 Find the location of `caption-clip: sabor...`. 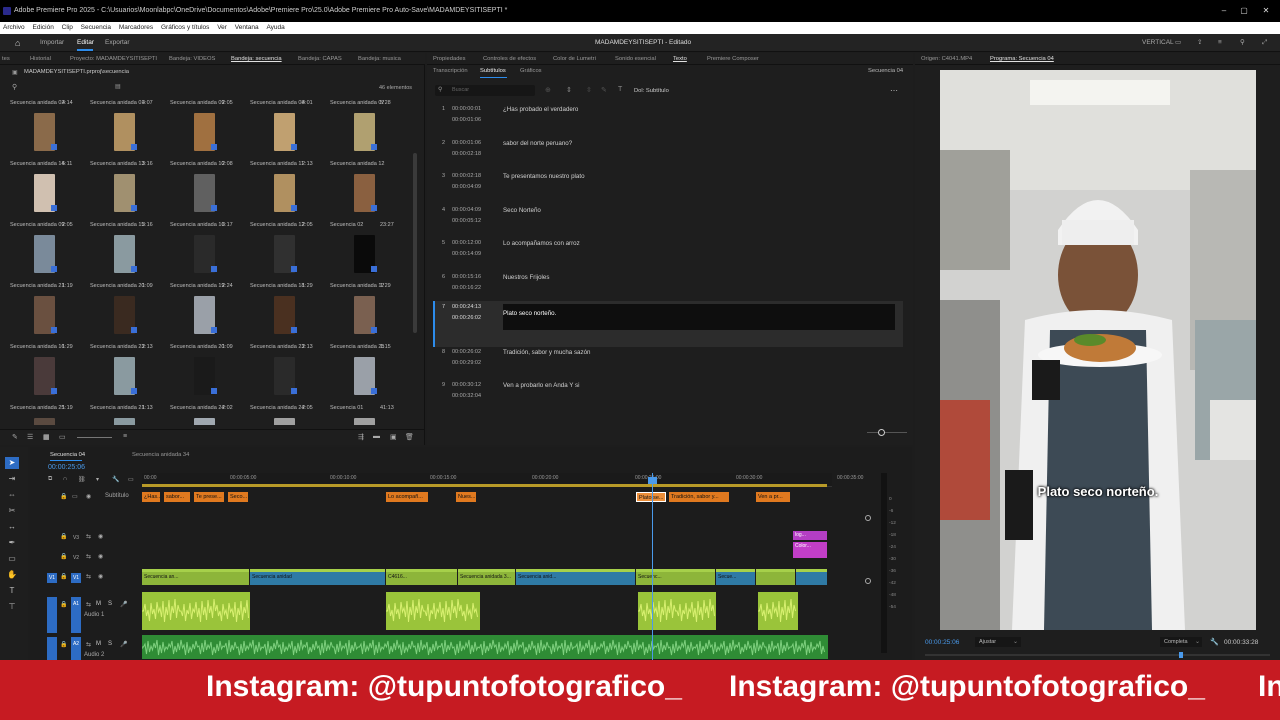

caption-clip: sabor... is located at coordinates (177, 497).